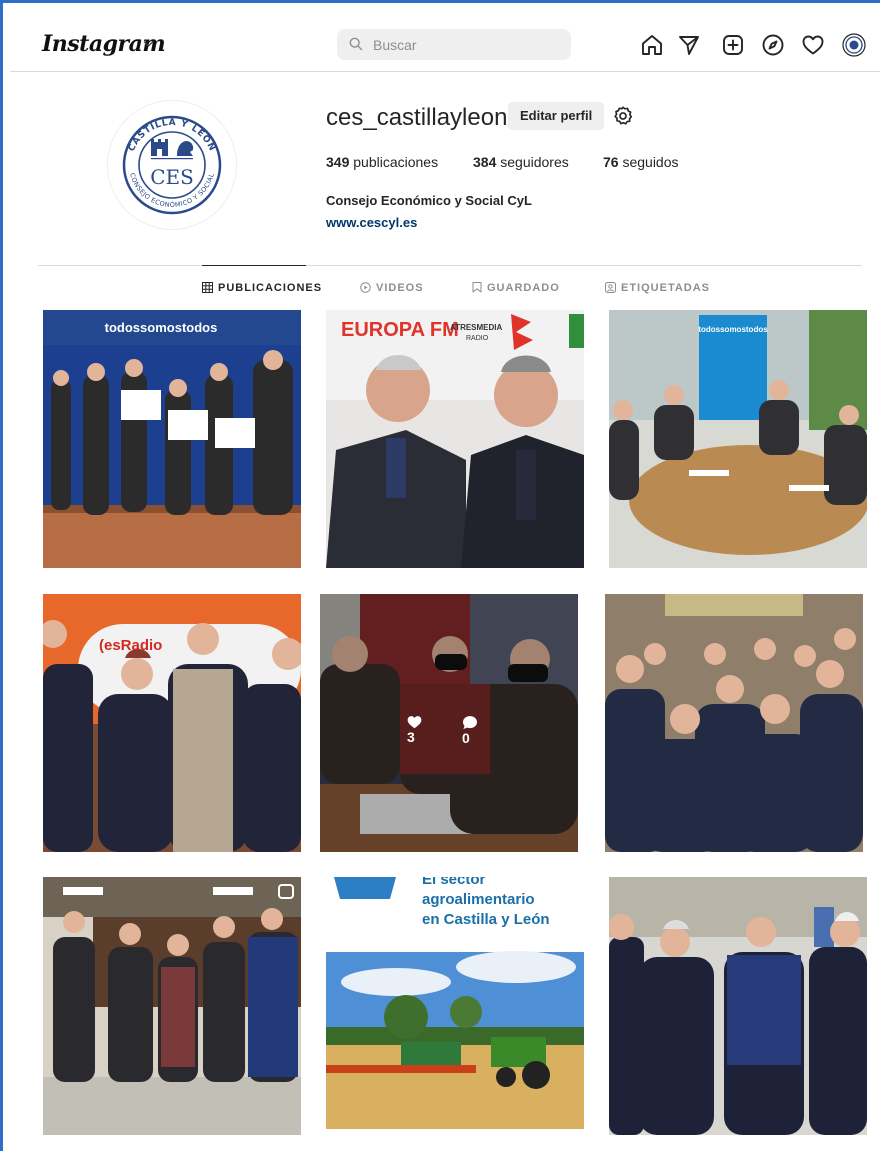  I want to click on tabs-divider, so click(450, 265).